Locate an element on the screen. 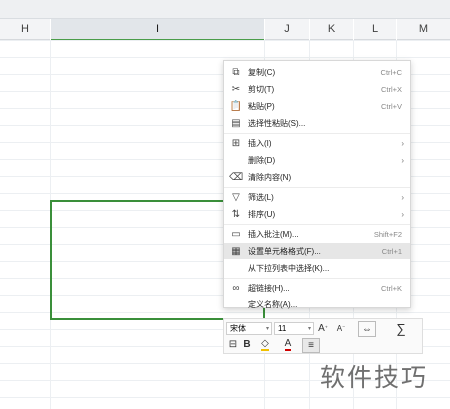  filter-icon: ▽ is located at coordinates (236, 197).